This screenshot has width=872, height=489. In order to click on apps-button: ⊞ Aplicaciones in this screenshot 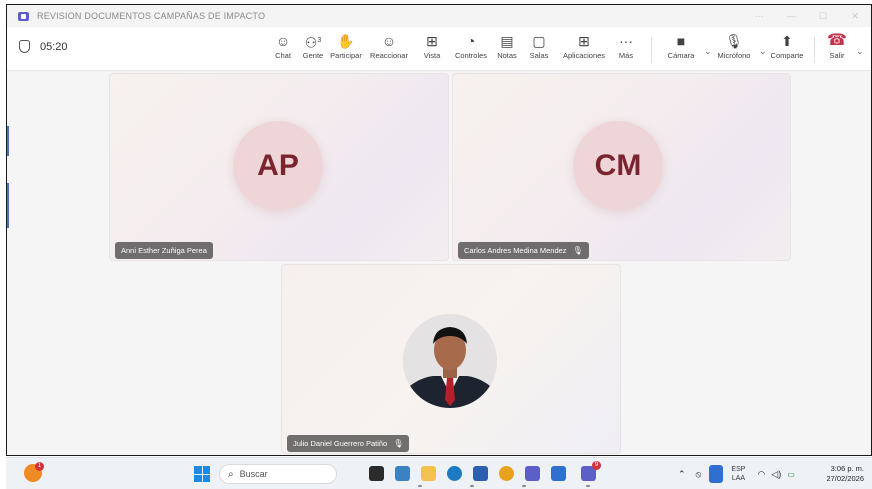, I will do `click(584, 46)`.